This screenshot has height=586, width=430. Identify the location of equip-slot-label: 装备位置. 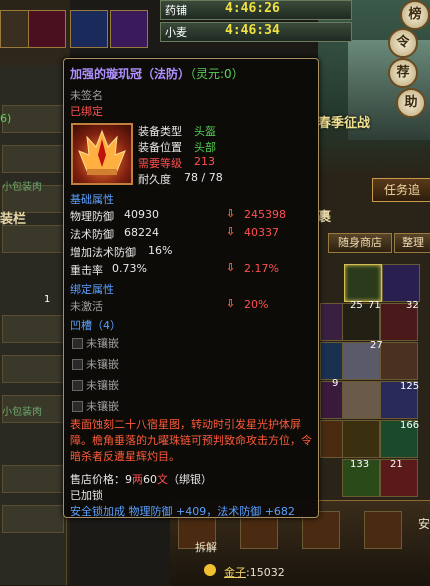
(160, 147).